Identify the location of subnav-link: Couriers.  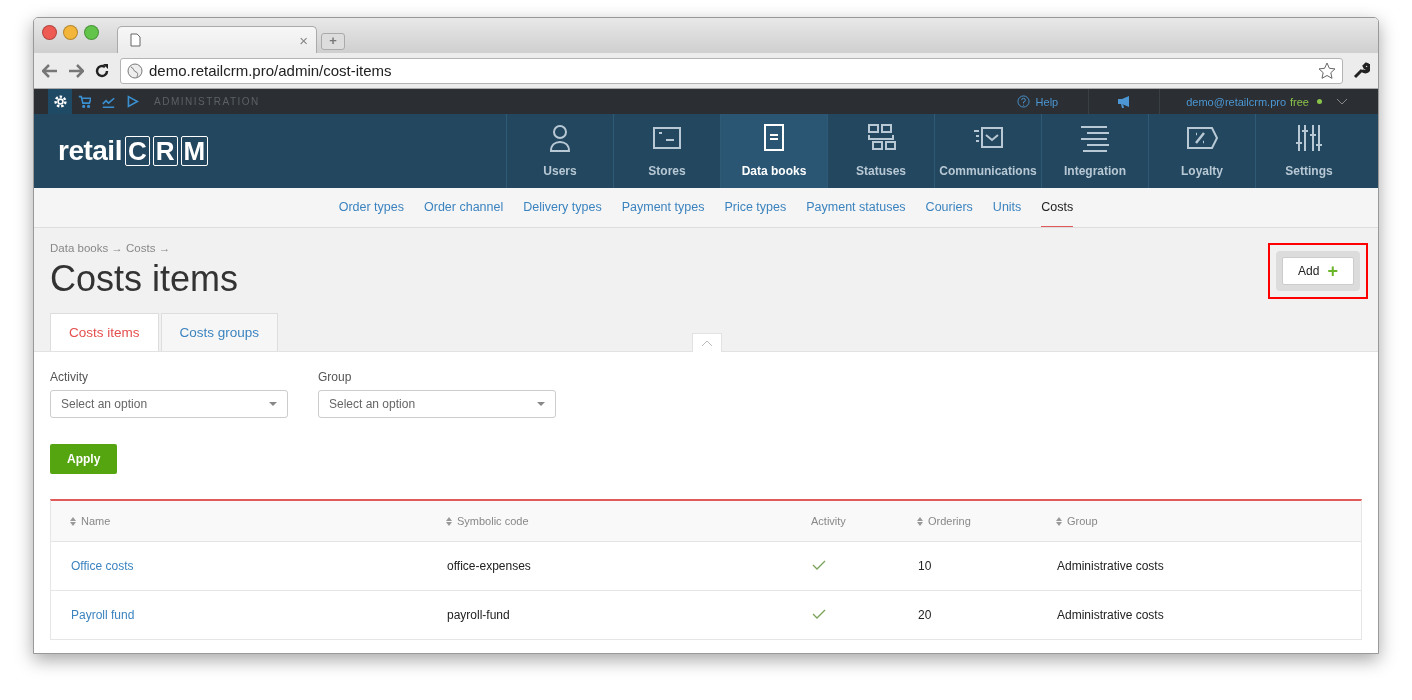
(949, 207).